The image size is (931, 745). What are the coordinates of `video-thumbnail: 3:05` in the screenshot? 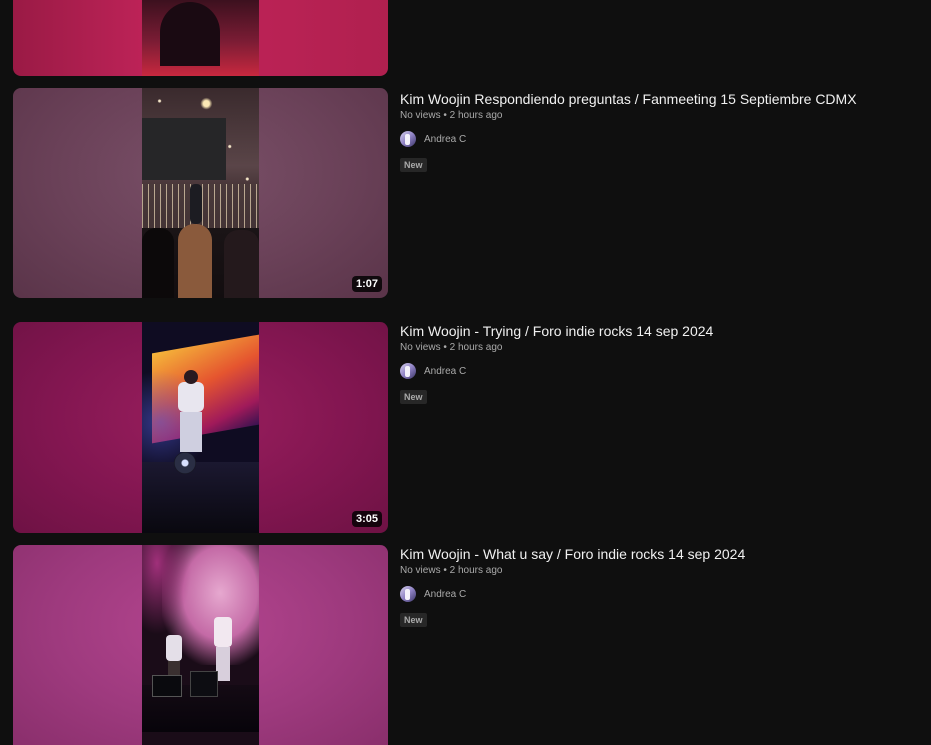 It's located at (200, 427).